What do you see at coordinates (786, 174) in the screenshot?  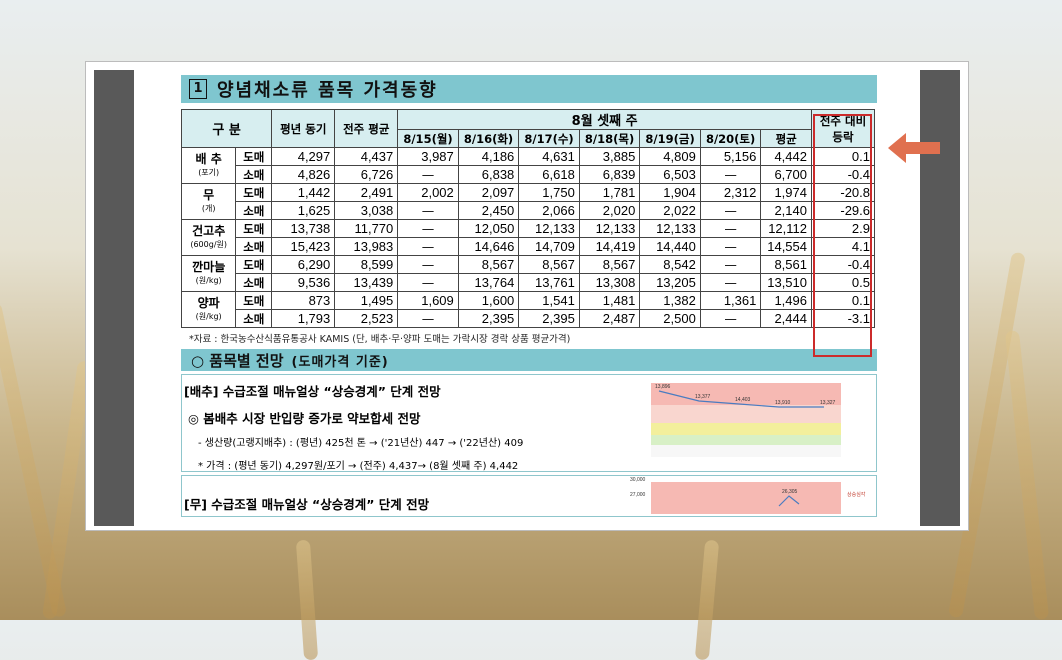 I see `price-cell: 6,700` at bounding box center [786, 174].